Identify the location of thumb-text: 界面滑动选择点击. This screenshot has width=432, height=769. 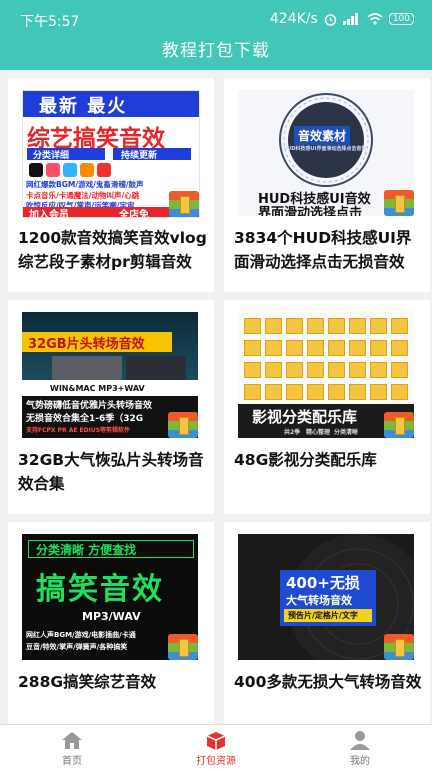
(310, 211).